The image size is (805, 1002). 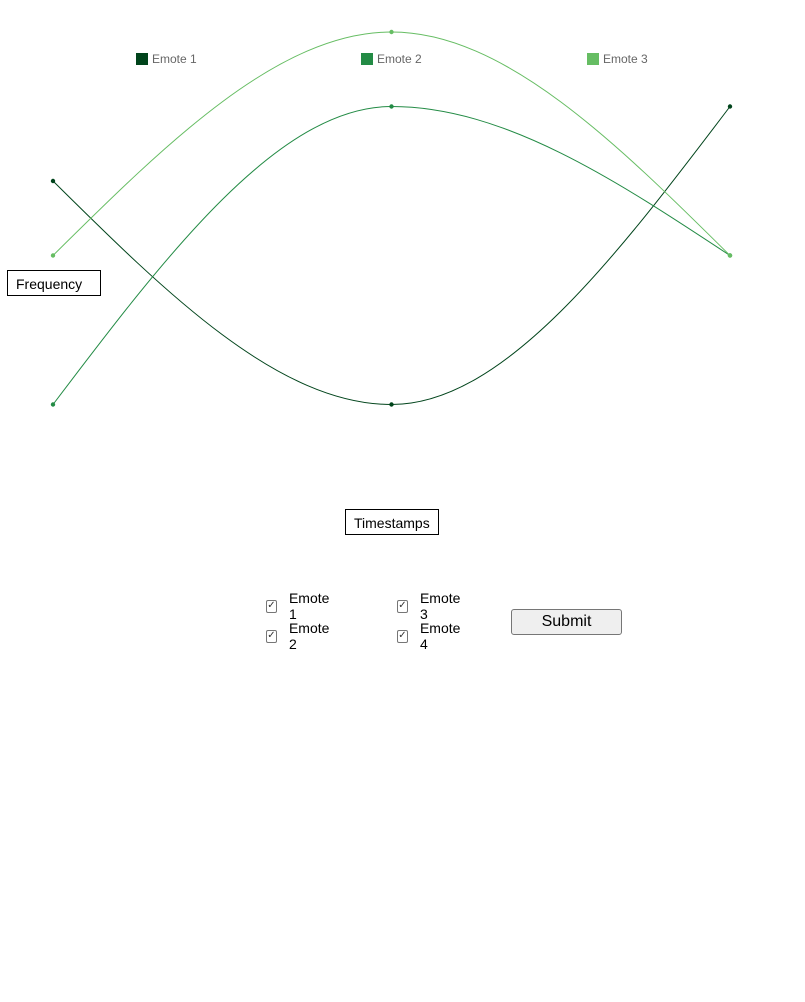 What do you see at coordinates (625, 59) in the screenshot?
I see `legend-label: Emote 3` at bounding box center [625, 59].